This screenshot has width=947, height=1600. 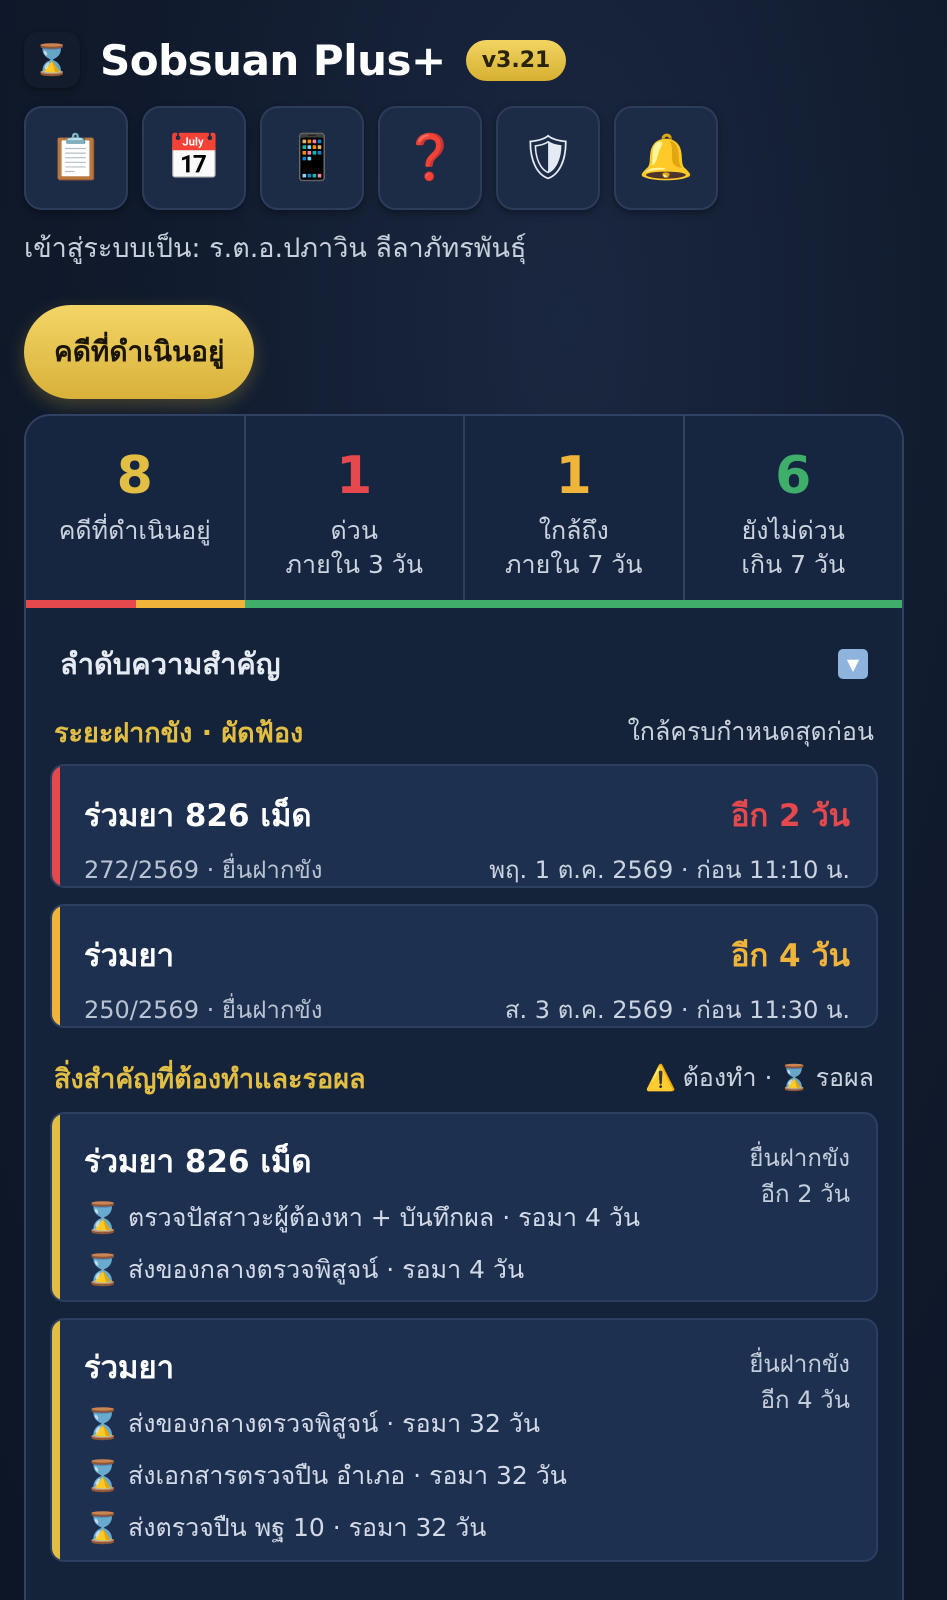 What do you see at coordinates (790, 816) in the screenshot?
I see `days-remaining: อีก 2 วัน` at bounding box center [790, 816].